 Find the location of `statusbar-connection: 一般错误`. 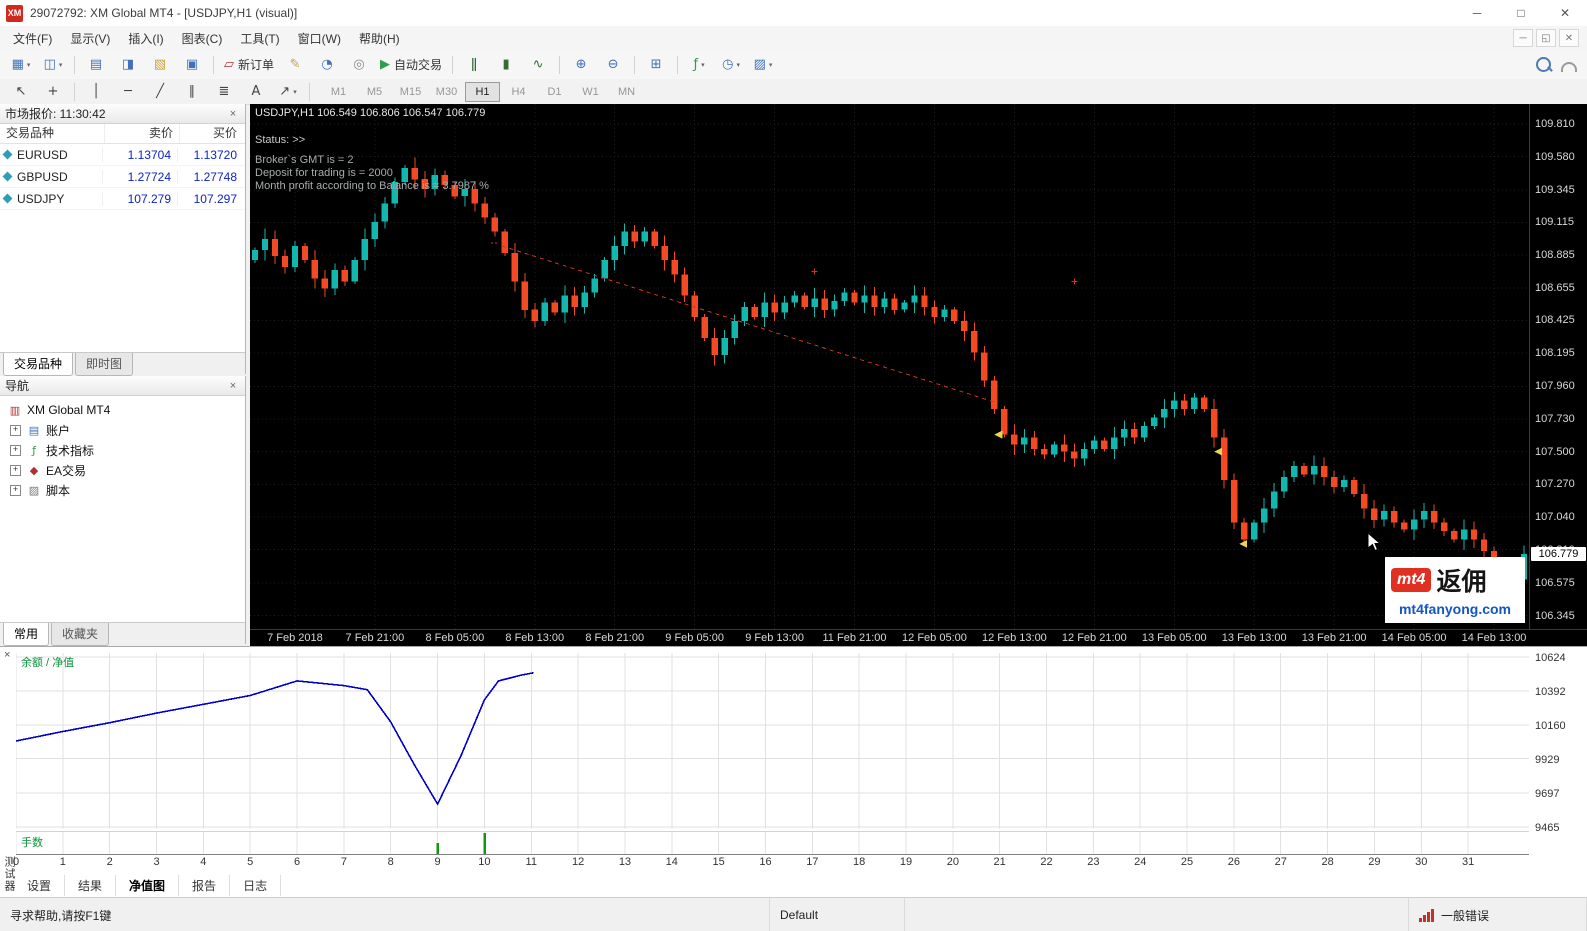

statusbar-connection: 一般错误 is located at coordinates (1498, 914).